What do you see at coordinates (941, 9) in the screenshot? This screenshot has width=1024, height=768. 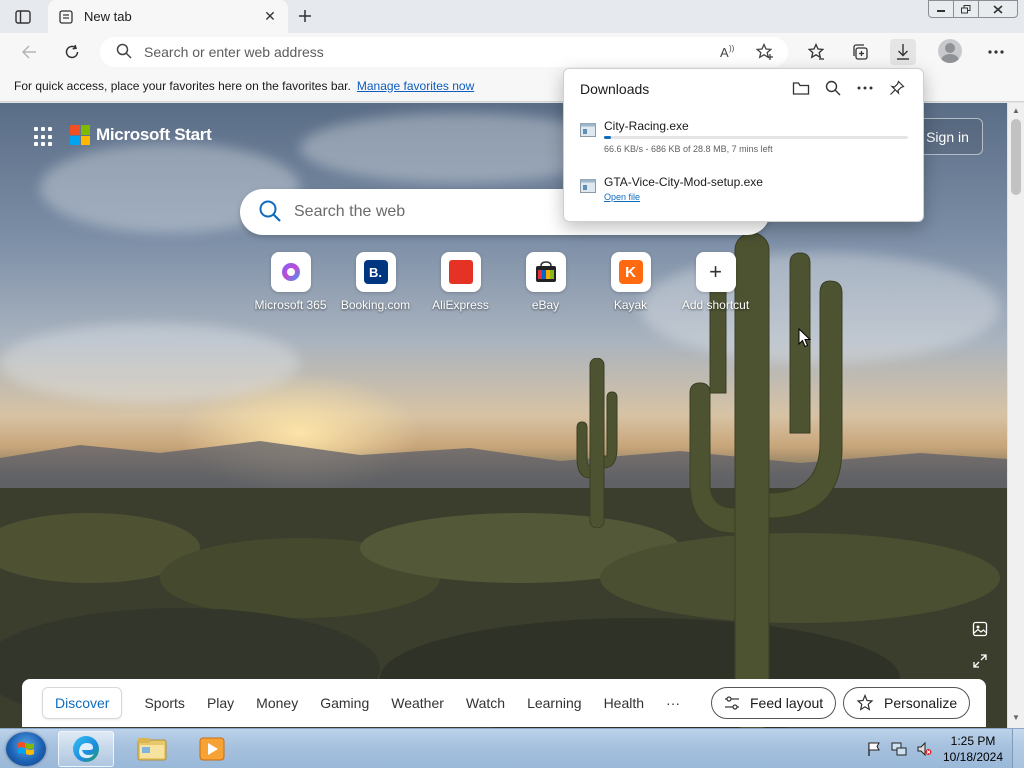 I see `minimize-button` at bounding box center [941, 9].